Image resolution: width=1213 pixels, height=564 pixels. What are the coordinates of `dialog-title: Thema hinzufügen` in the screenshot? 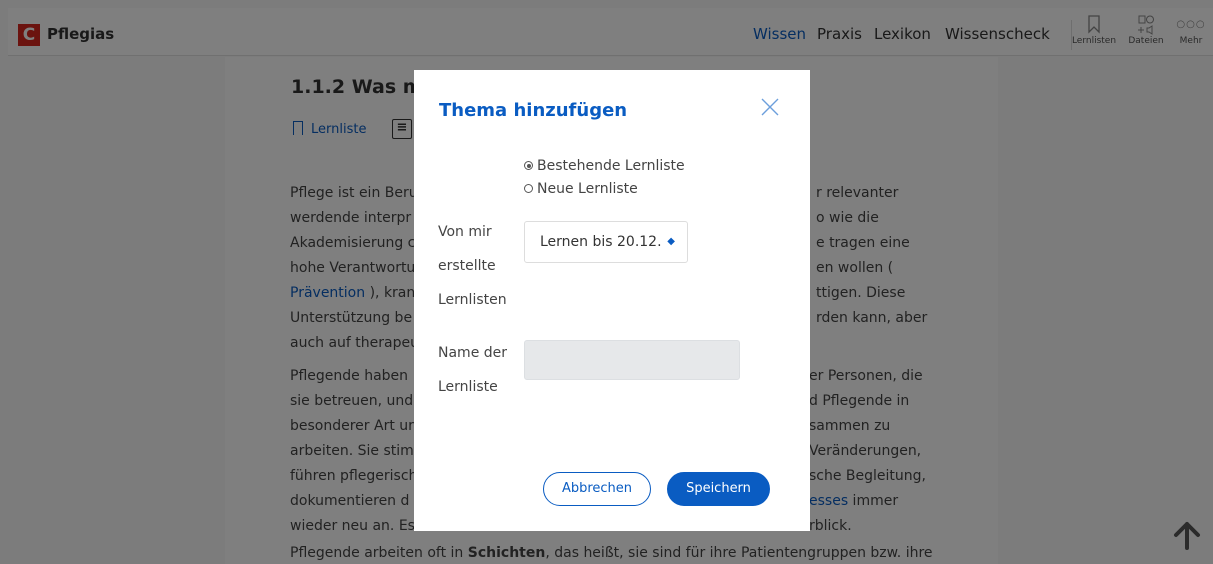 It's located at (533, 110).